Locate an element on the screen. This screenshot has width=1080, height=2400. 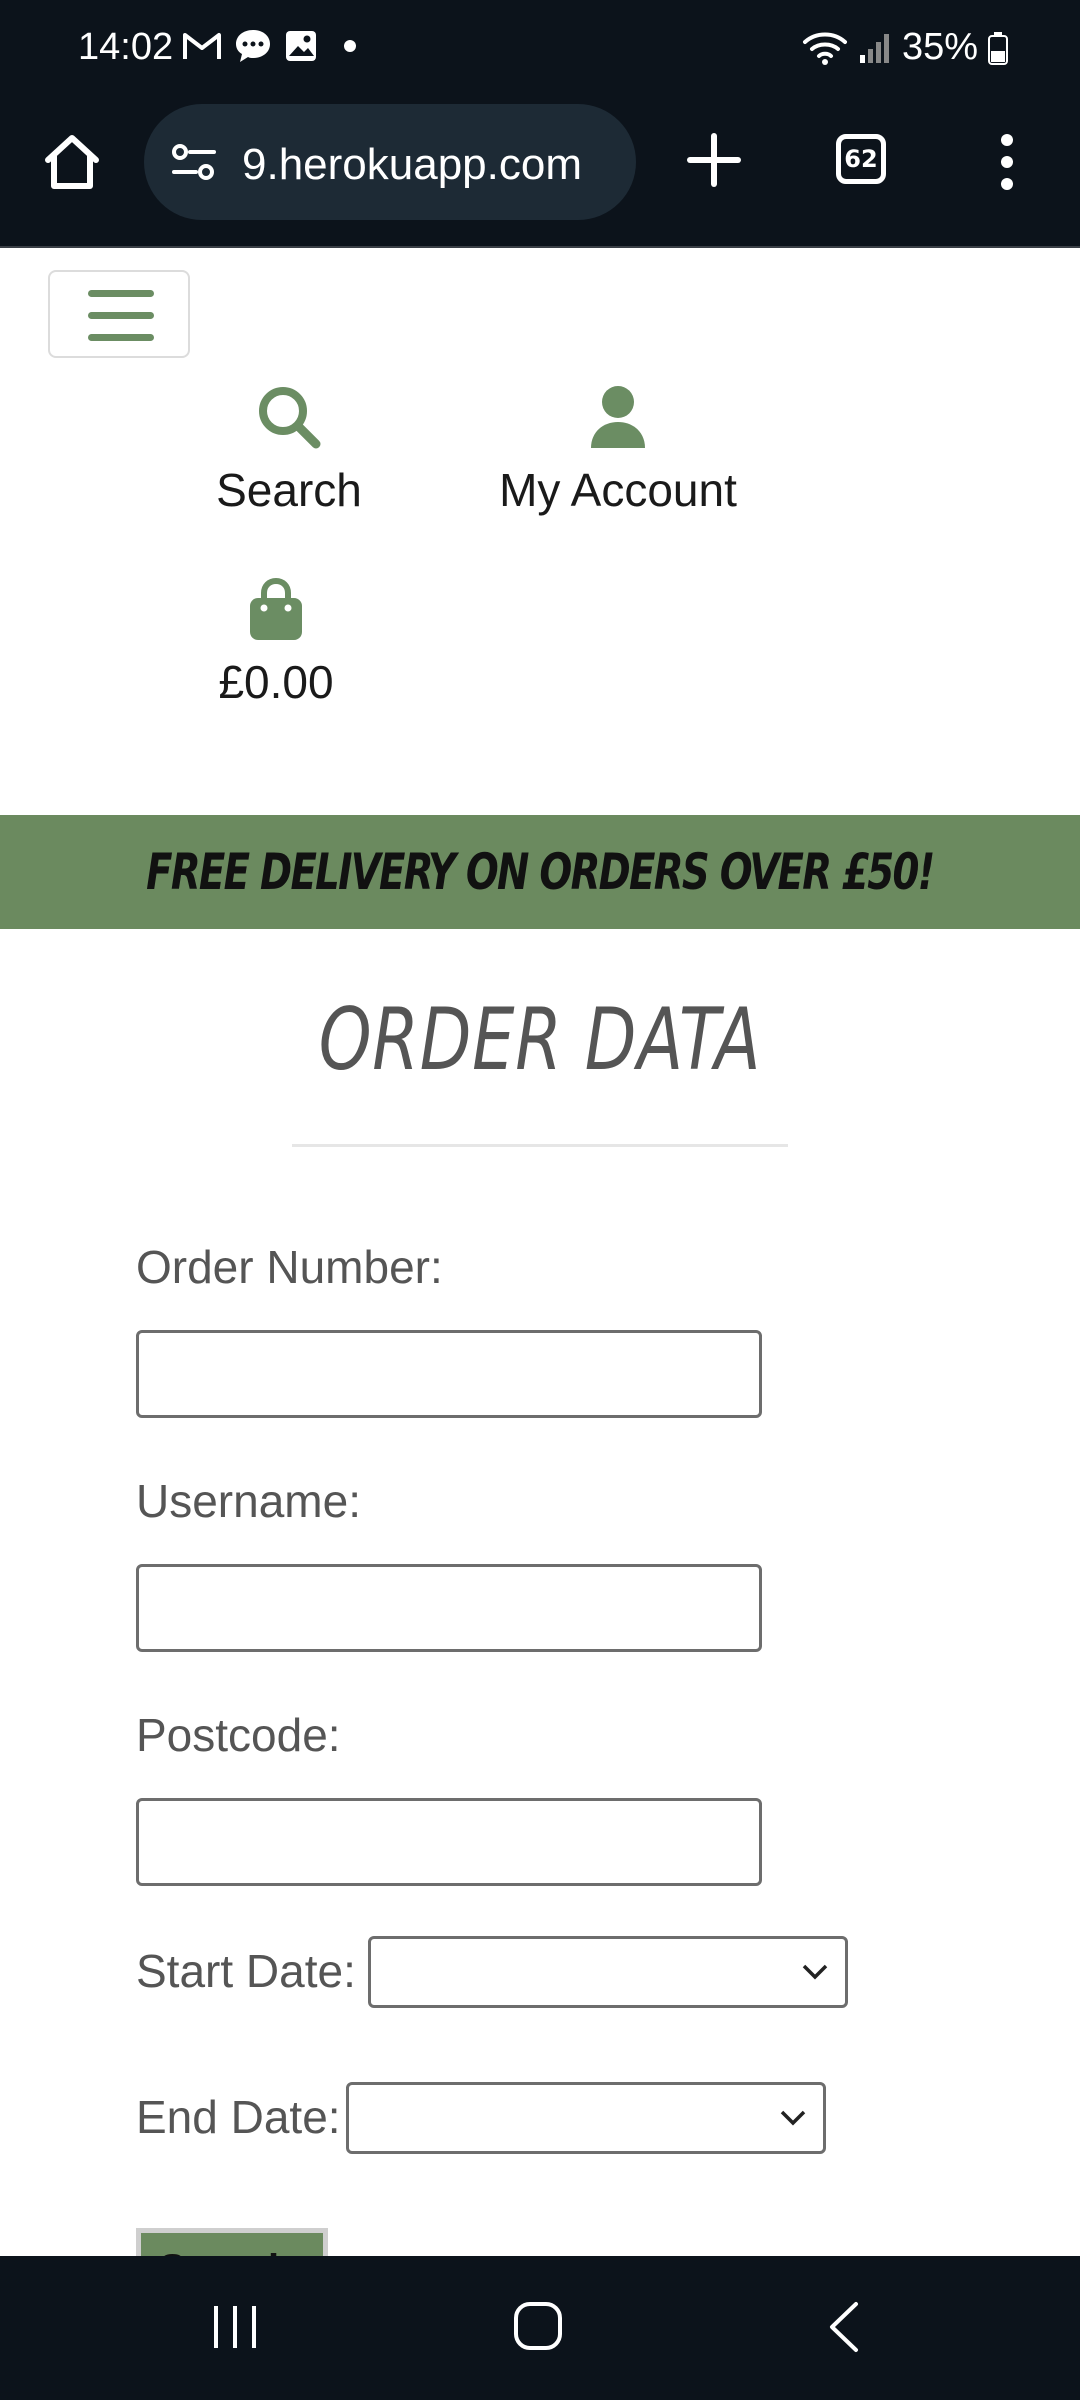
new-tab-icon is located at coordinates (714, 160).